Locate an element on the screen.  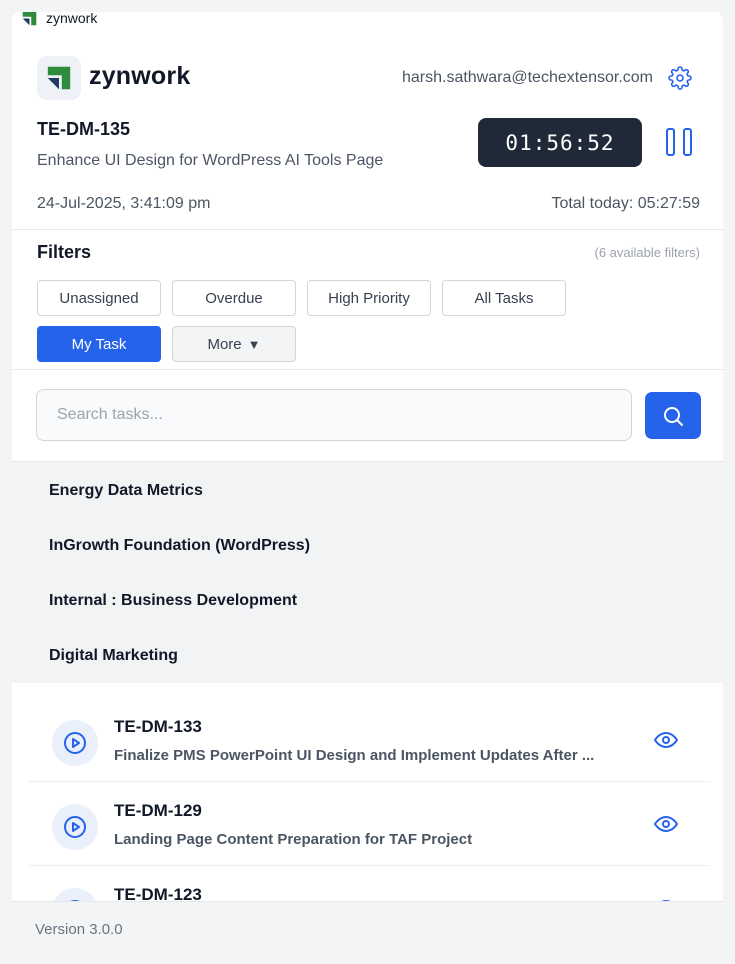
search-input is located at coordinates (334, 415).